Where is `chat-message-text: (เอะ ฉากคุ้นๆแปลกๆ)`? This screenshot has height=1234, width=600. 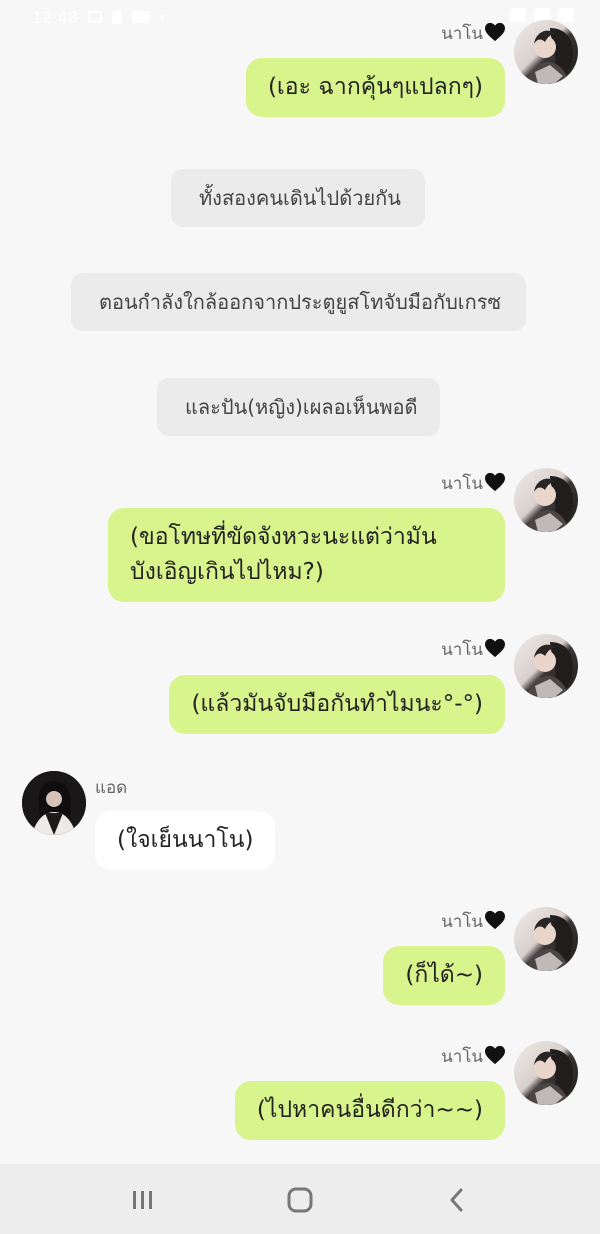 chat-message-text: (เอะ ฉากคุ้นๆแปลกๆ) is located at coordinates (375, 87).